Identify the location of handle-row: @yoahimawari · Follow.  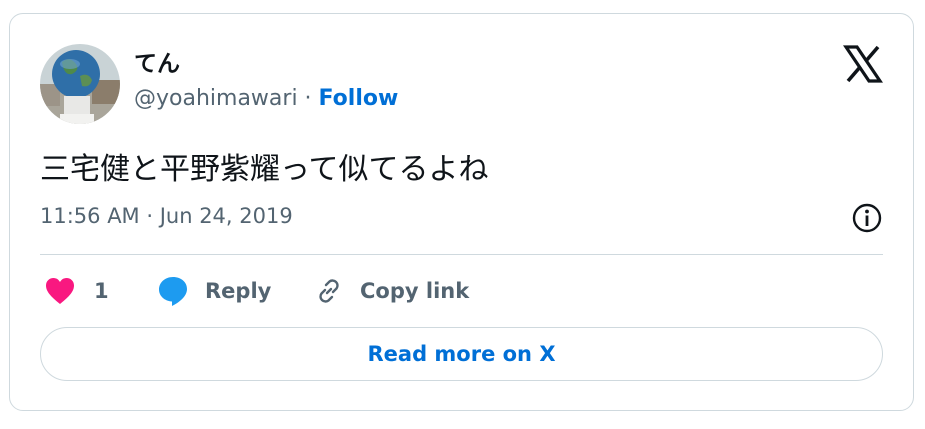
(266, 98).